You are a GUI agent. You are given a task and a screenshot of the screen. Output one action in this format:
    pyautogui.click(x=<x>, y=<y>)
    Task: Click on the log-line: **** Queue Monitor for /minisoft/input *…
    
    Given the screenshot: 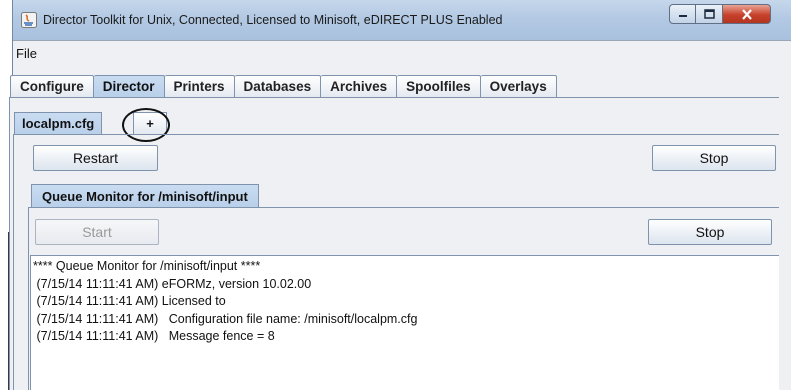 What is the action you would take?
    pyautogui.click(x=147, y=266)
    